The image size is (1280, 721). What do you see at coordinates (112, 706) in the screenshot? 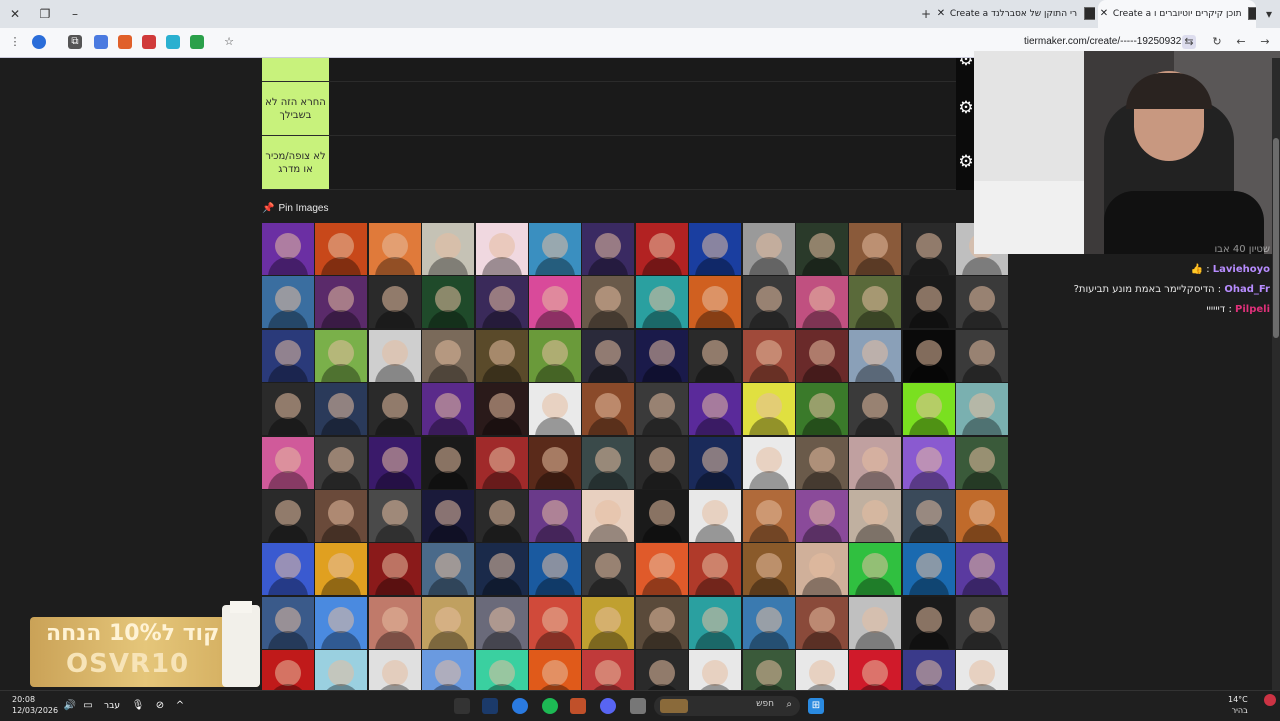
I see `language-indicator: עבר` at bounding box center [112, 706].